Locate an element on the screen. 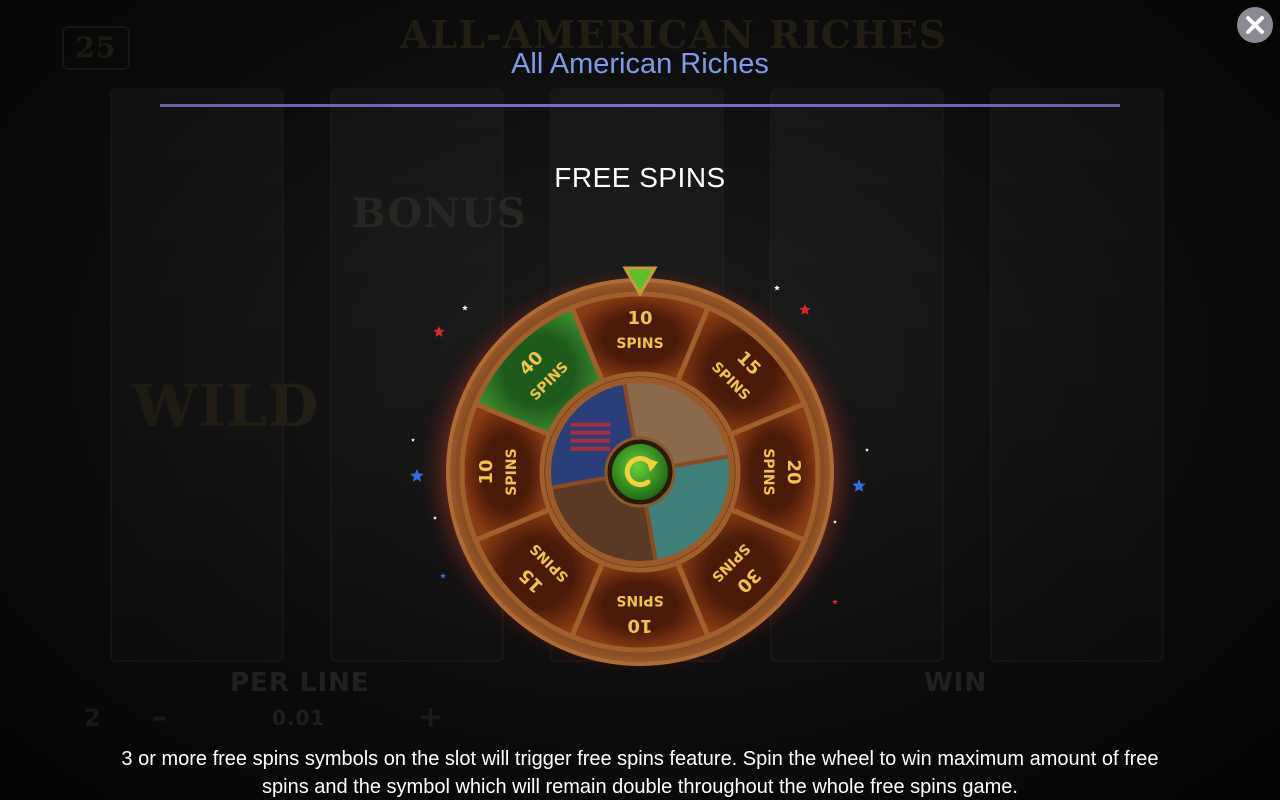  segment-number: 20 is located at coordinates (793, 471).